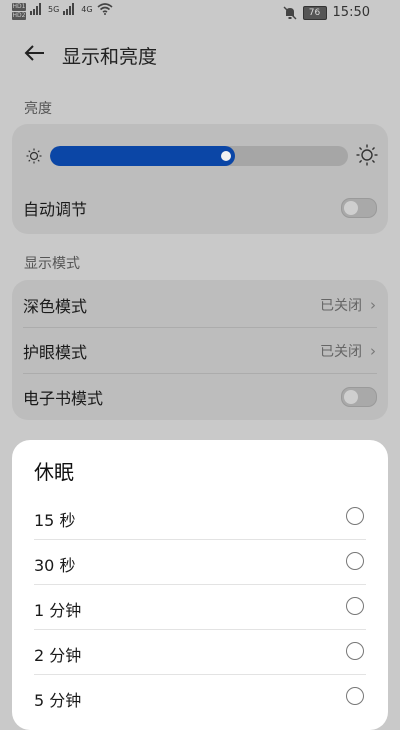 Image resolution: width=400 pixels, height=730 pixels. I want to click on back-arrow-icon, so click(35, 53).